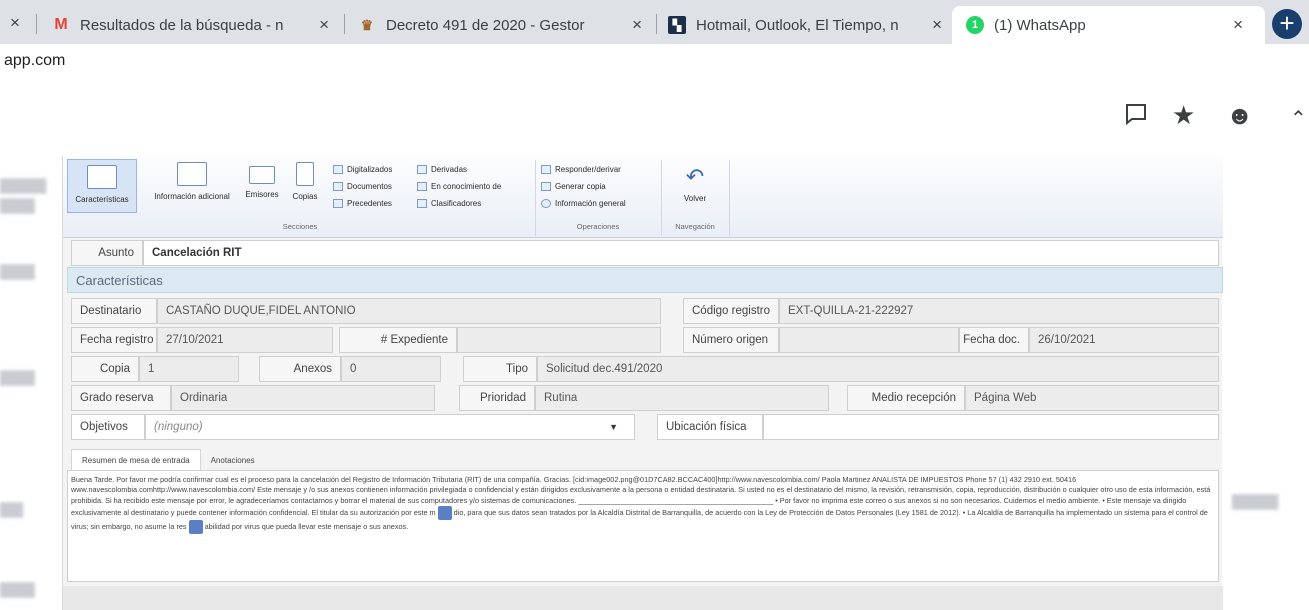 The height and width of the screenshot is (610, 1309). I want to click on documentos-button: Documentos, so click(362, 186).